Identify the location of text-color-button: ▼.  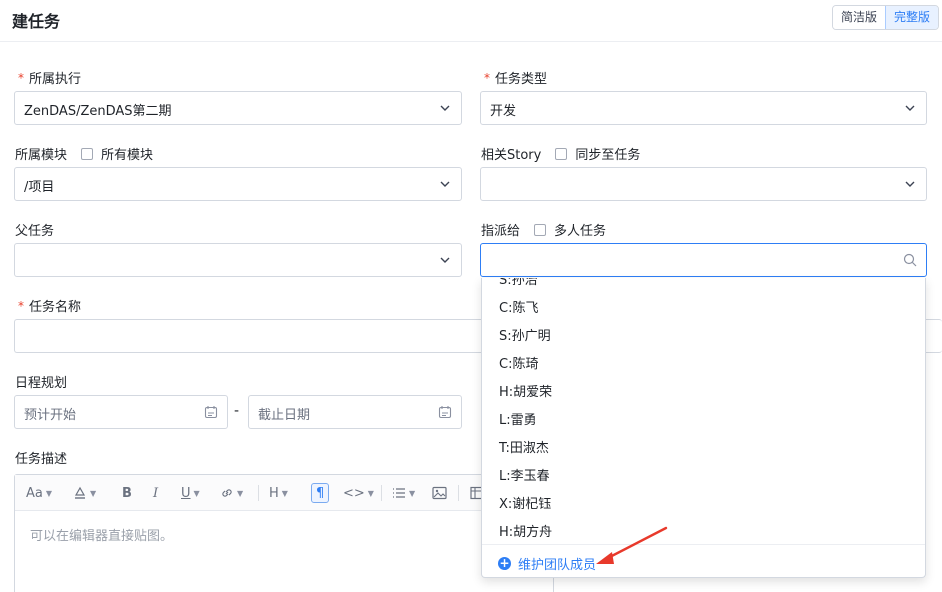
(84, 493).